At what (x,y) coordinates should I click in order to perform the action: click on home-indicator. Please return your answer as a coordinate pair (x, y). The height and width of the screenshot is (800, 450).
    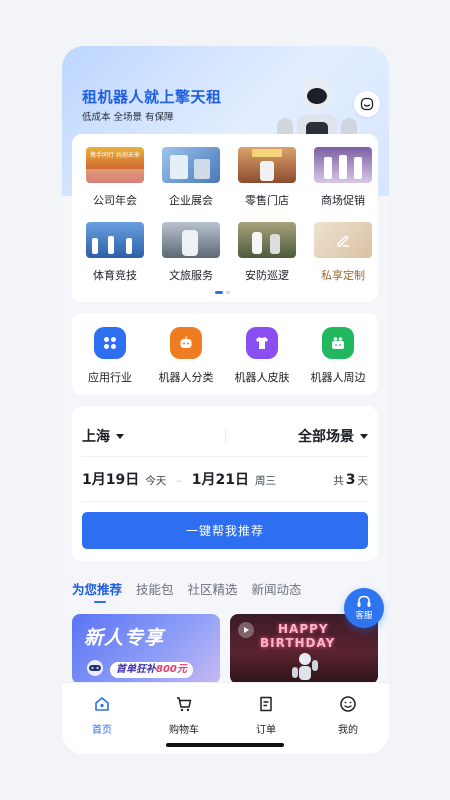
    Looking at the image, I should click on (225, 745).